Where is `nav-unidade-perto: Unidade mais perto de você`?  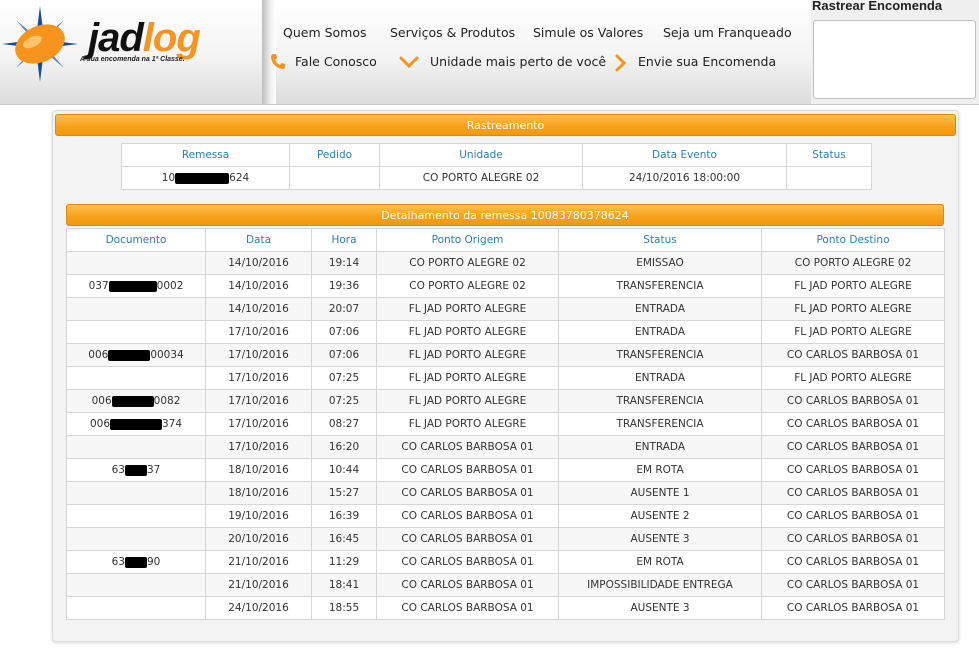 nav-unidade-perto: Unidade mais perto de você is located at coordinates (518, 61).